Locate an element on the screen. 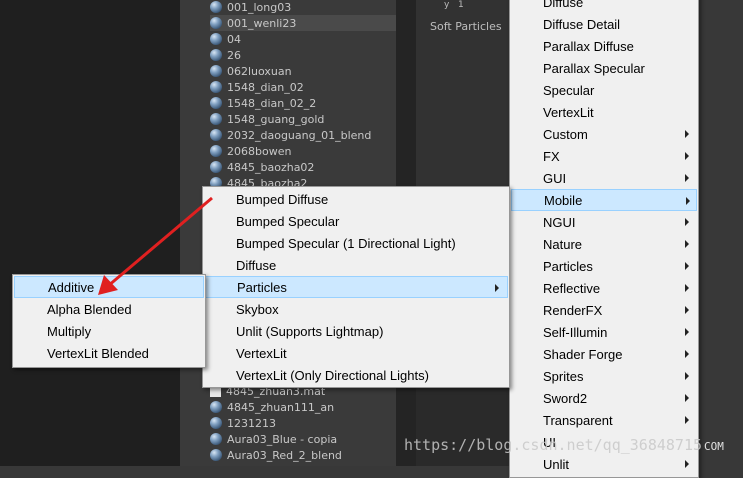 This screenshot has width=743, height=478. watermark: https://blog.csdn.net/qq_36848715 COM is located at coordinates (564, 445).